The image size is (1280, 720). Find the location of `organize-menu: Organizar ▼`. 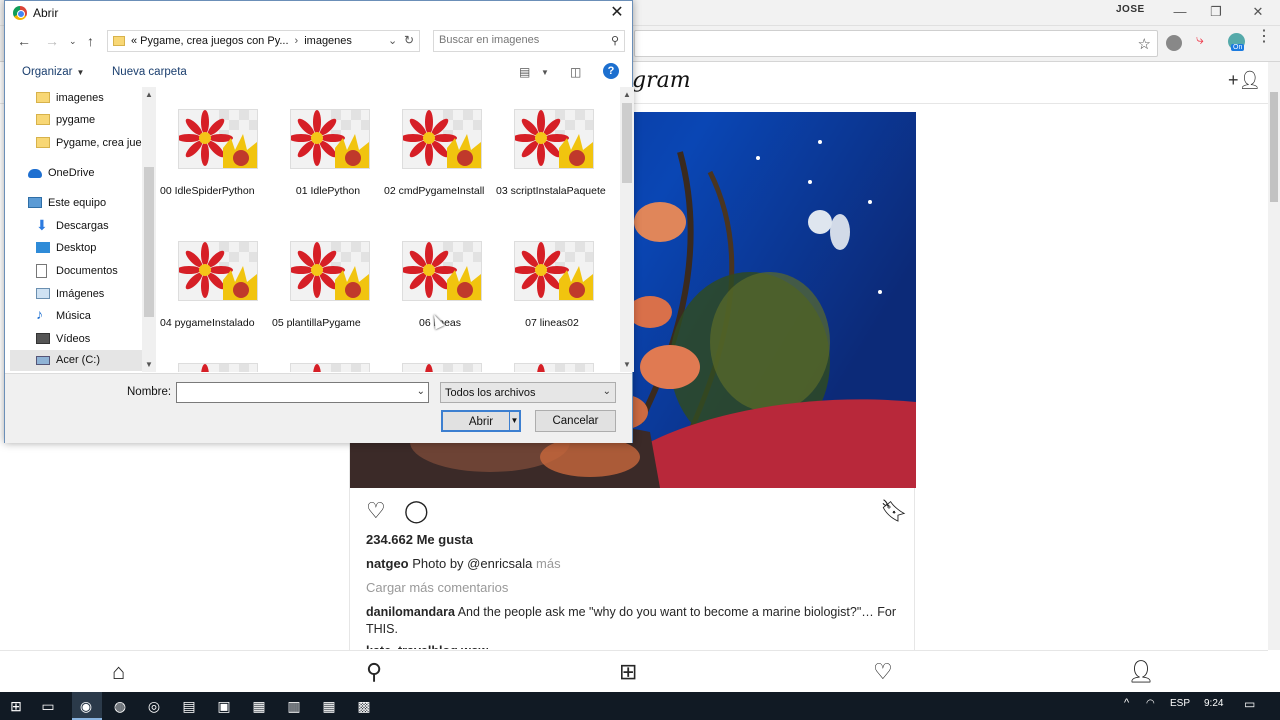

organize-menu: Organizar ▼ is located at coordinates (53, 72).